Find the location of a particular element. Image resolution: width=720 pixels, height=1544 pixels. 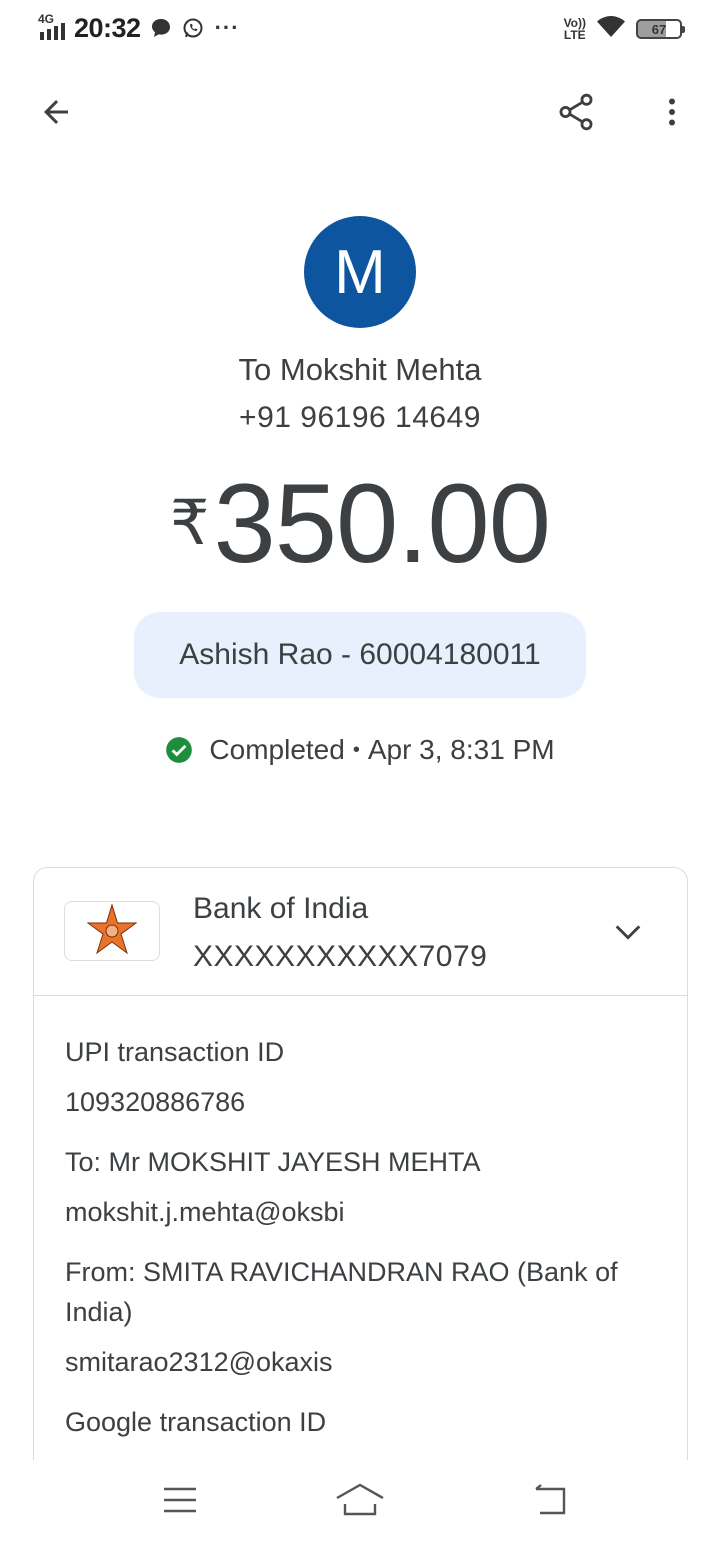

more-vert-icon is located at coordinates (672, 112).